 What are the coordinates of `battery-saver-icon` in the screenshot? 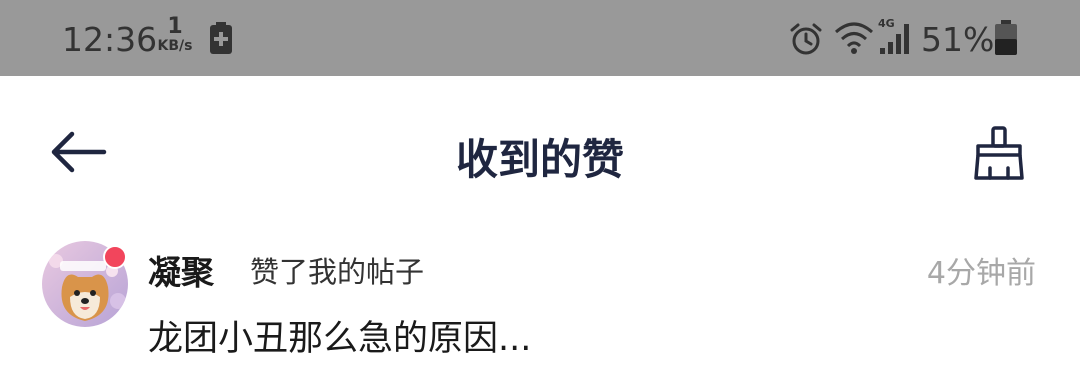 It's located at (221, 40).